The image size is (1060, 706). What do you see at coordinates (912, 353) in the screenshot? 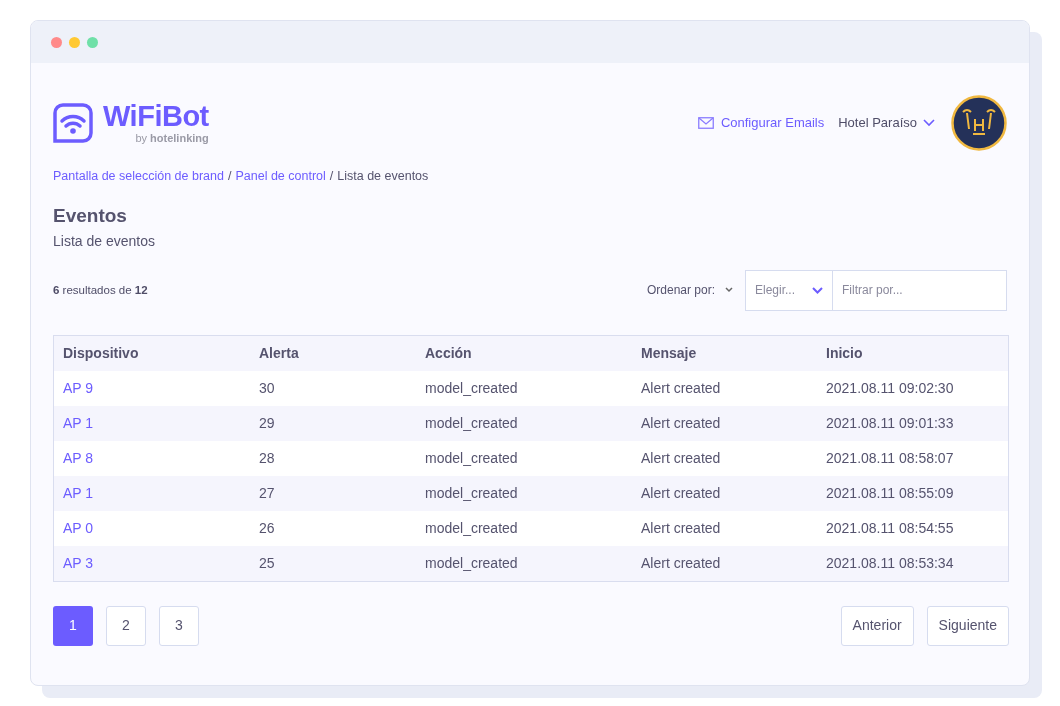
I see `column-header: Inicio` at bounding box center [912, 353].